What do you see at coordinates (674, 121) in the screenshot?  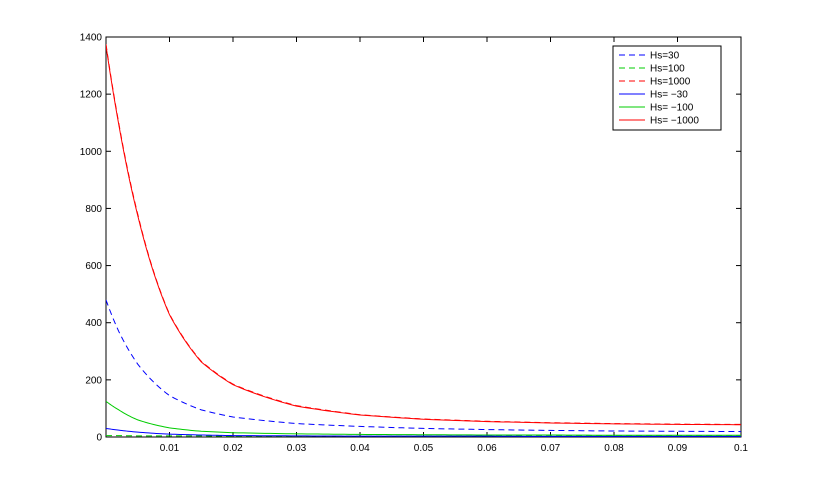 I see `legend-label: Hs= −1000` at bounding box center [674, 121].